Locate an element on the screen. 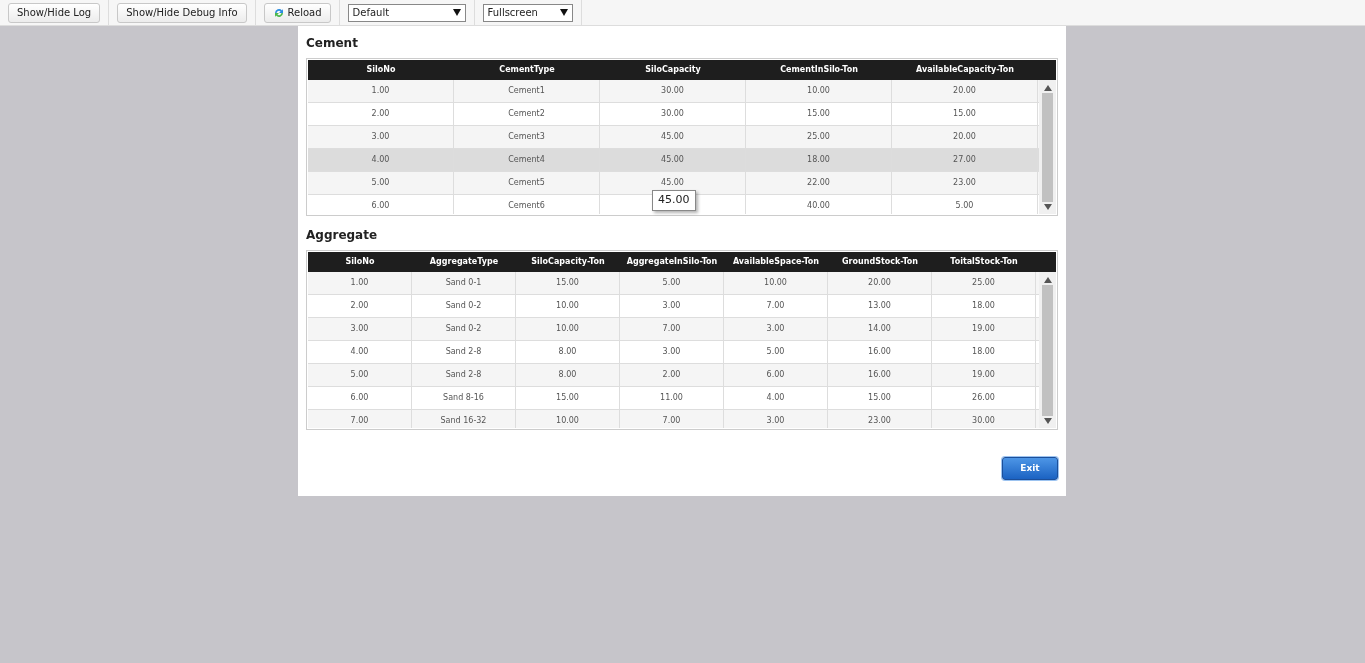 Image resolution: width=1365 pixels, height=663 pixels. section-title: Cement is located at coordinates (332, 43).